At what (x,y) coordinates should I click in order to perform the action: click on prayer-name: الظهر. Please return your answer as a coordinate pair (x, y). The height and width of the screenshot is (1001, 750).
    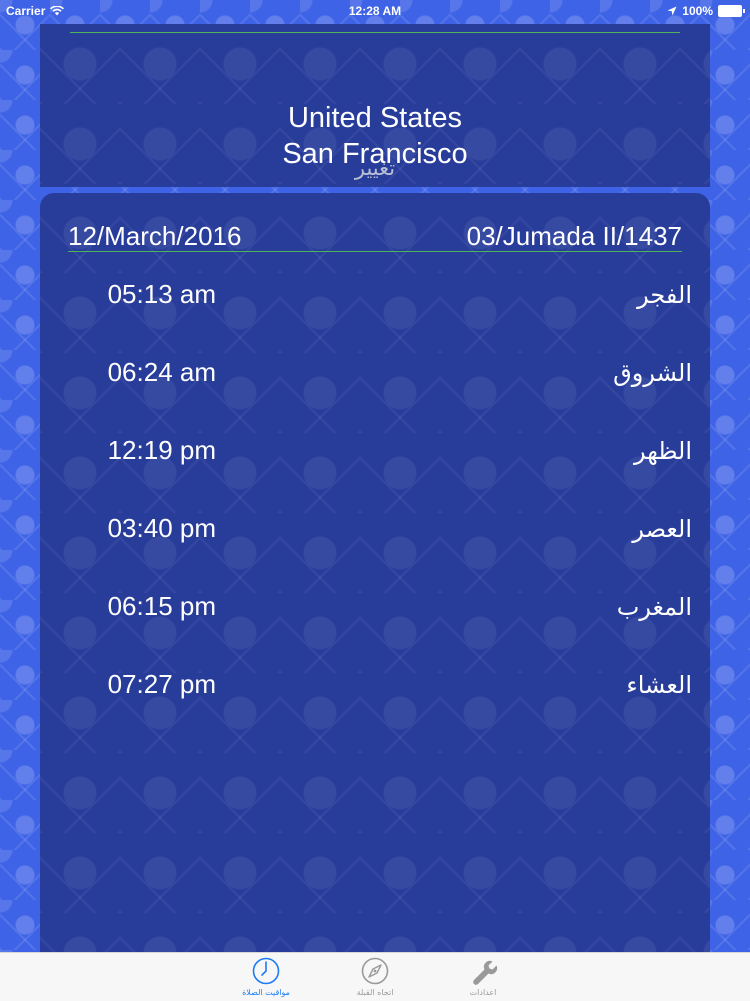
    Looking at the image, I should click on (663, 451).